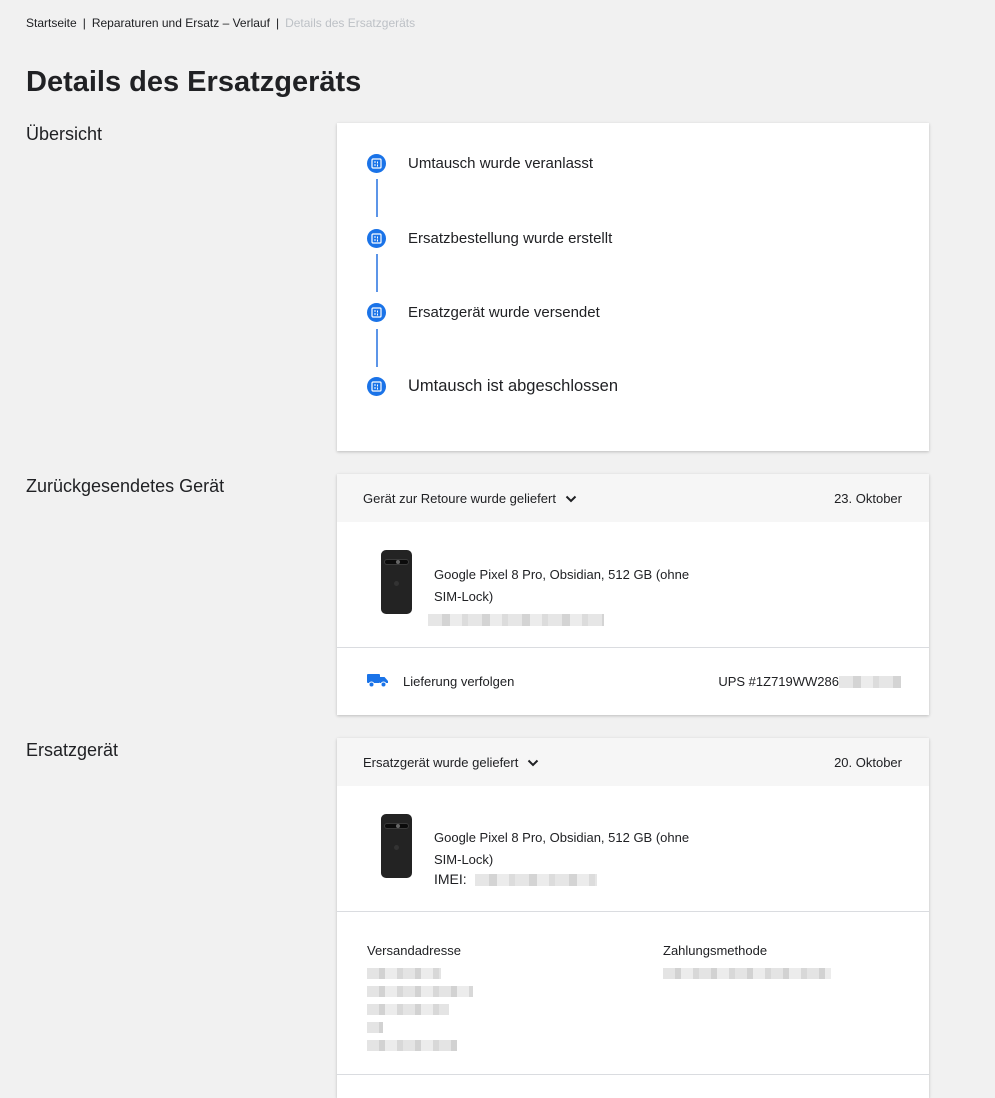 Image resolution: width=995 pixels, height=1098 pixels. I want to click on imei-label: IMEI:, so click(450, 879).